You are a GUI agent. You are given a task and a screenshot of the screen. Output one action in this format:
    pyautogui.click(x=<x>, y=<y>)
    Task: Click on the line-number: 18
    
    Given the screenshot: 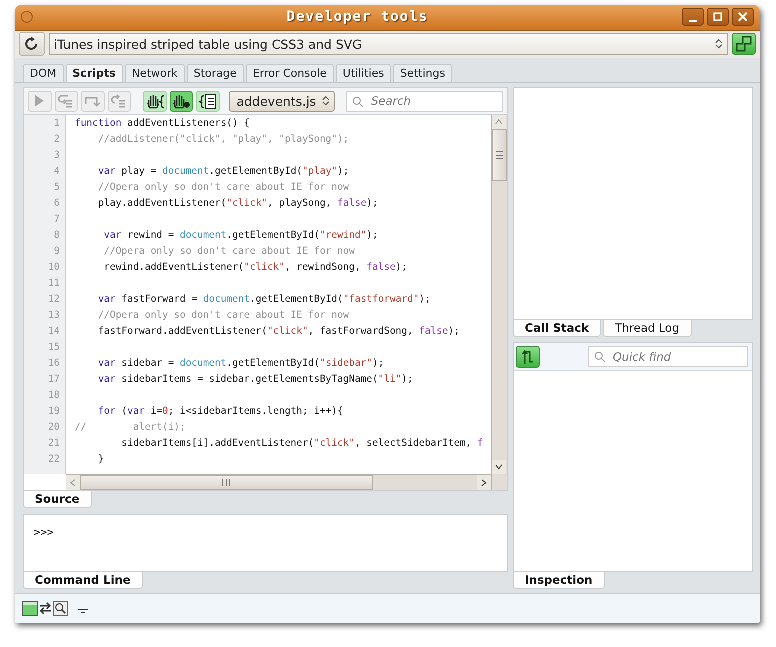 What is the action you would take?
    pyautogui.click(x=54, y=396)
    